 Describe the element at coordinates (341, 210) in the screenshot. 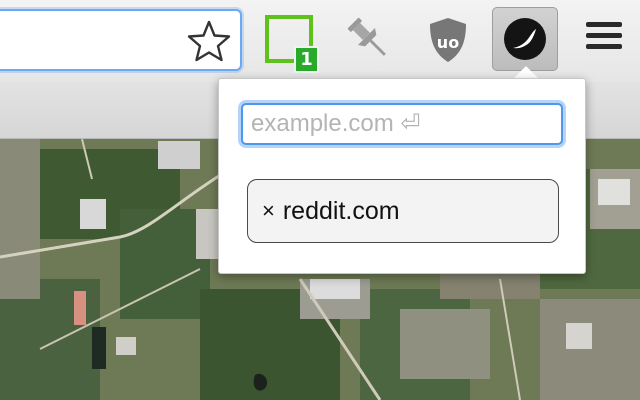

I see `blocked-site-label: reddit.com` at that location.